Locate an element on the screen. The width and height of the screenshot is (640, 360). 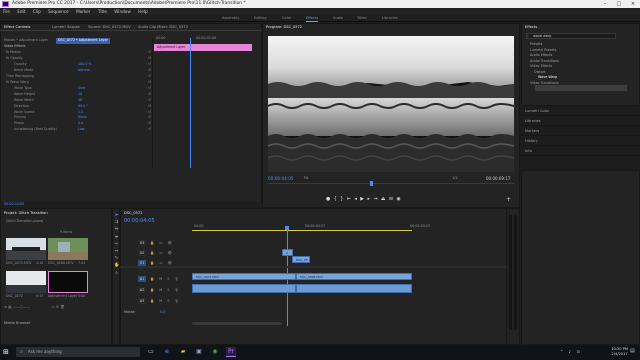
track-label: A1 is located at coordinates (142, 279).